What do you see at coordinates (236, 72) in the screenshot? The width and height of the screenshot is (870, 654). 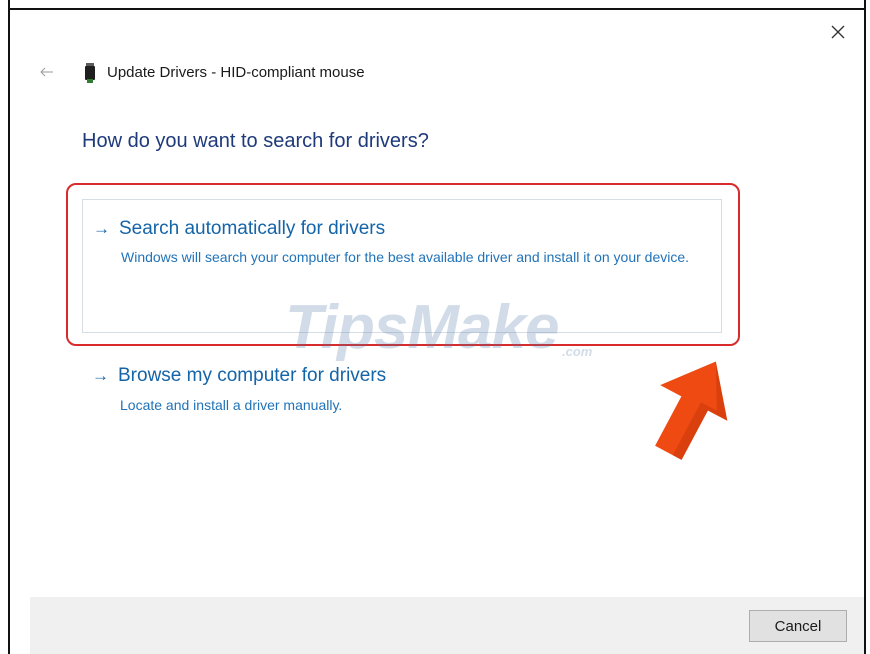 I see `dialog-title: Update Drivers - HID-compliant mouse` at bounding box center [236, 72].